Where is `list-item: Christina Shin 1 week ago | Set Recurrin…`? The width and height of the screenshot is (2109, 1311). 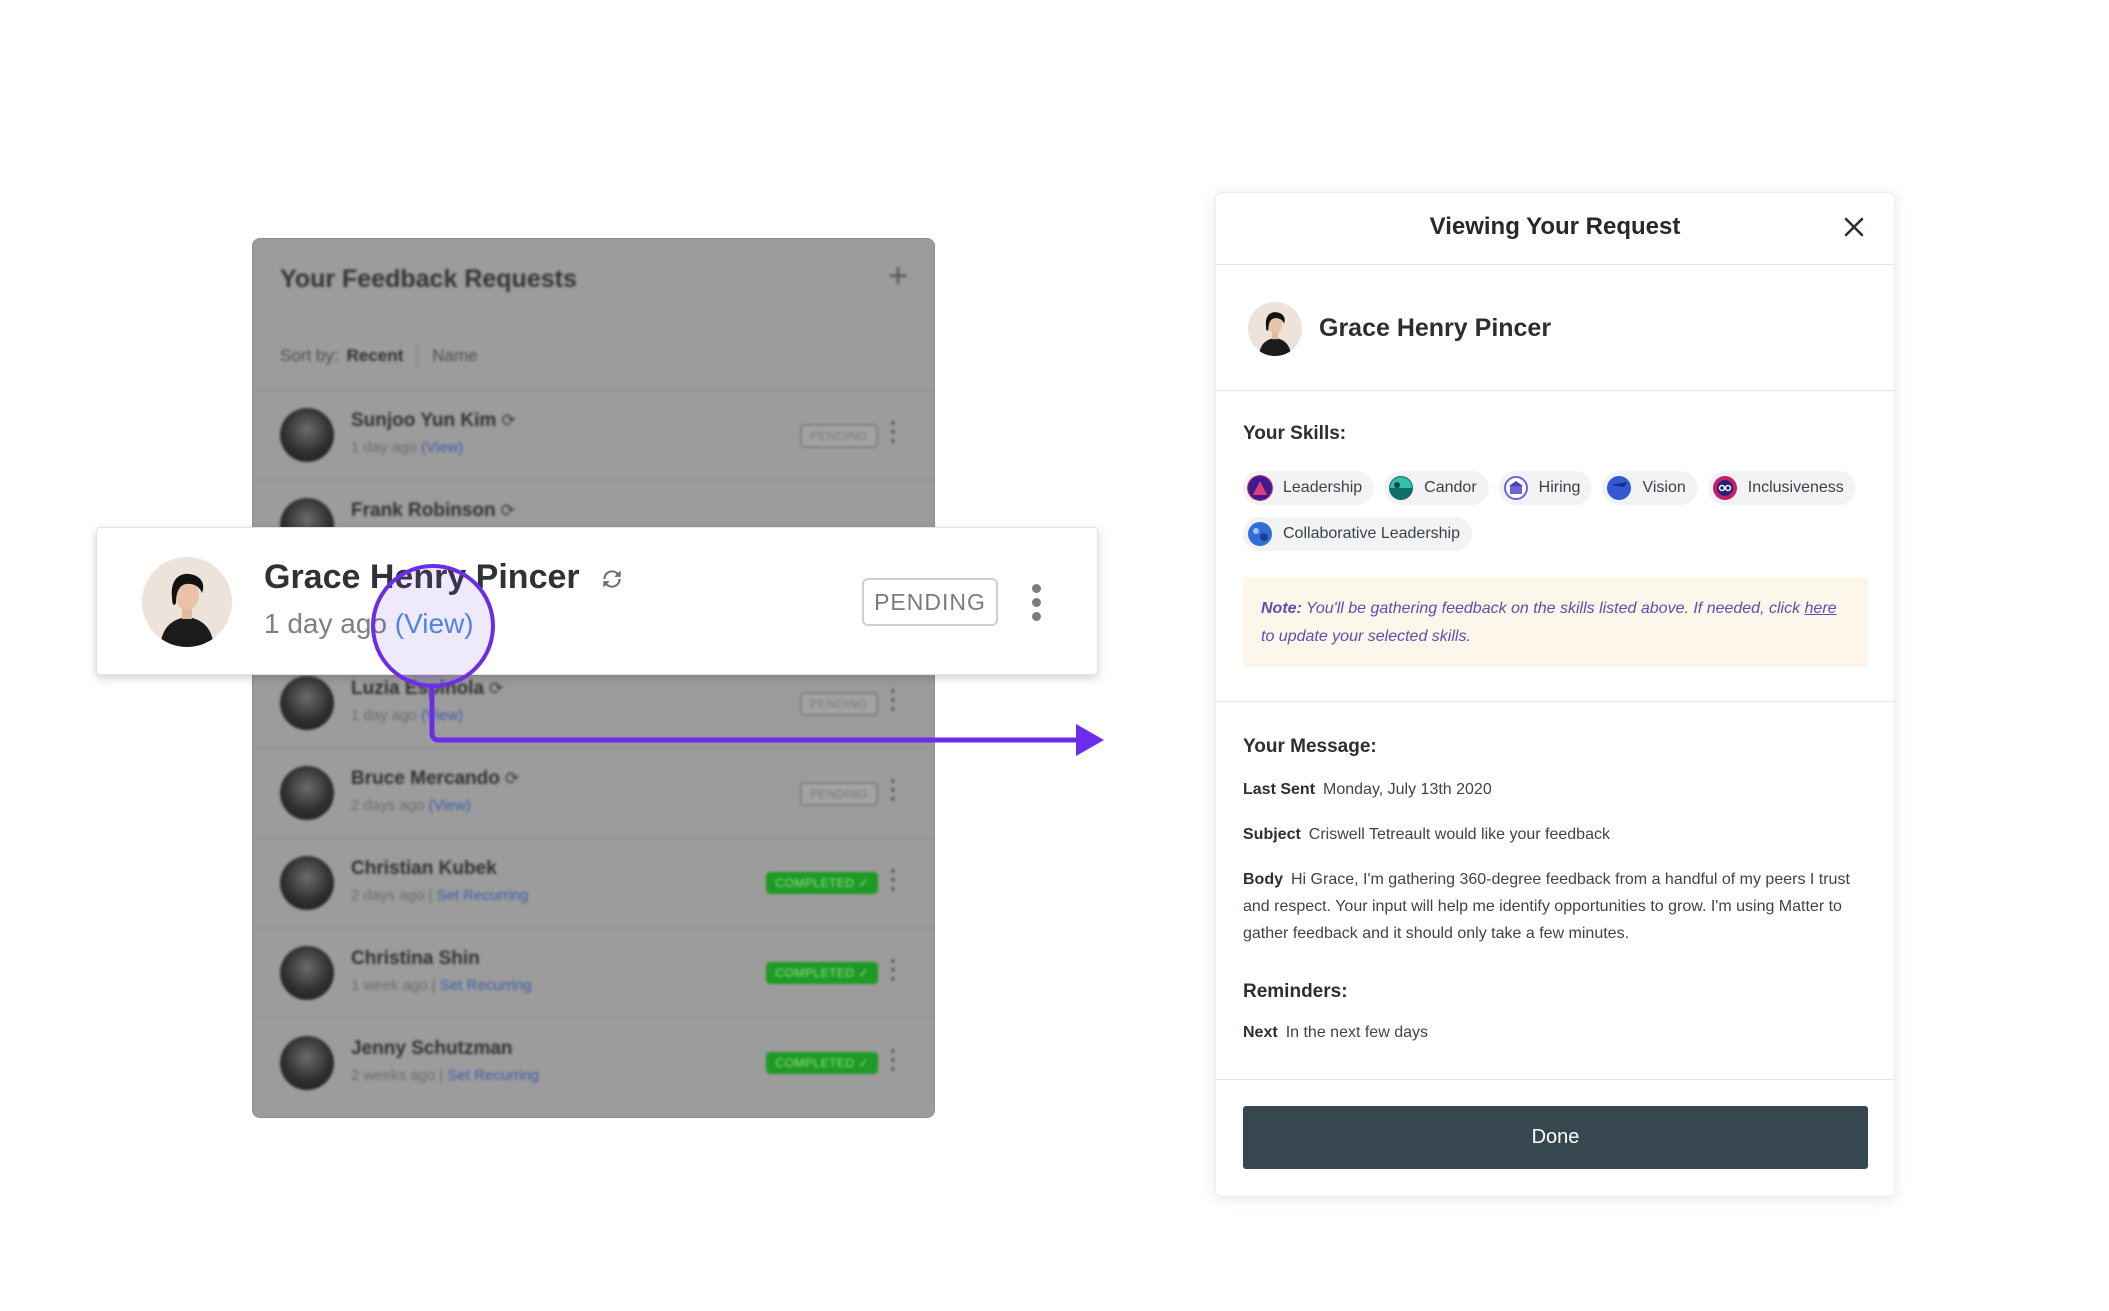 list-item: Christina Shin 1 week ago | Set Recurrin… is located at coordinates (593, 972).